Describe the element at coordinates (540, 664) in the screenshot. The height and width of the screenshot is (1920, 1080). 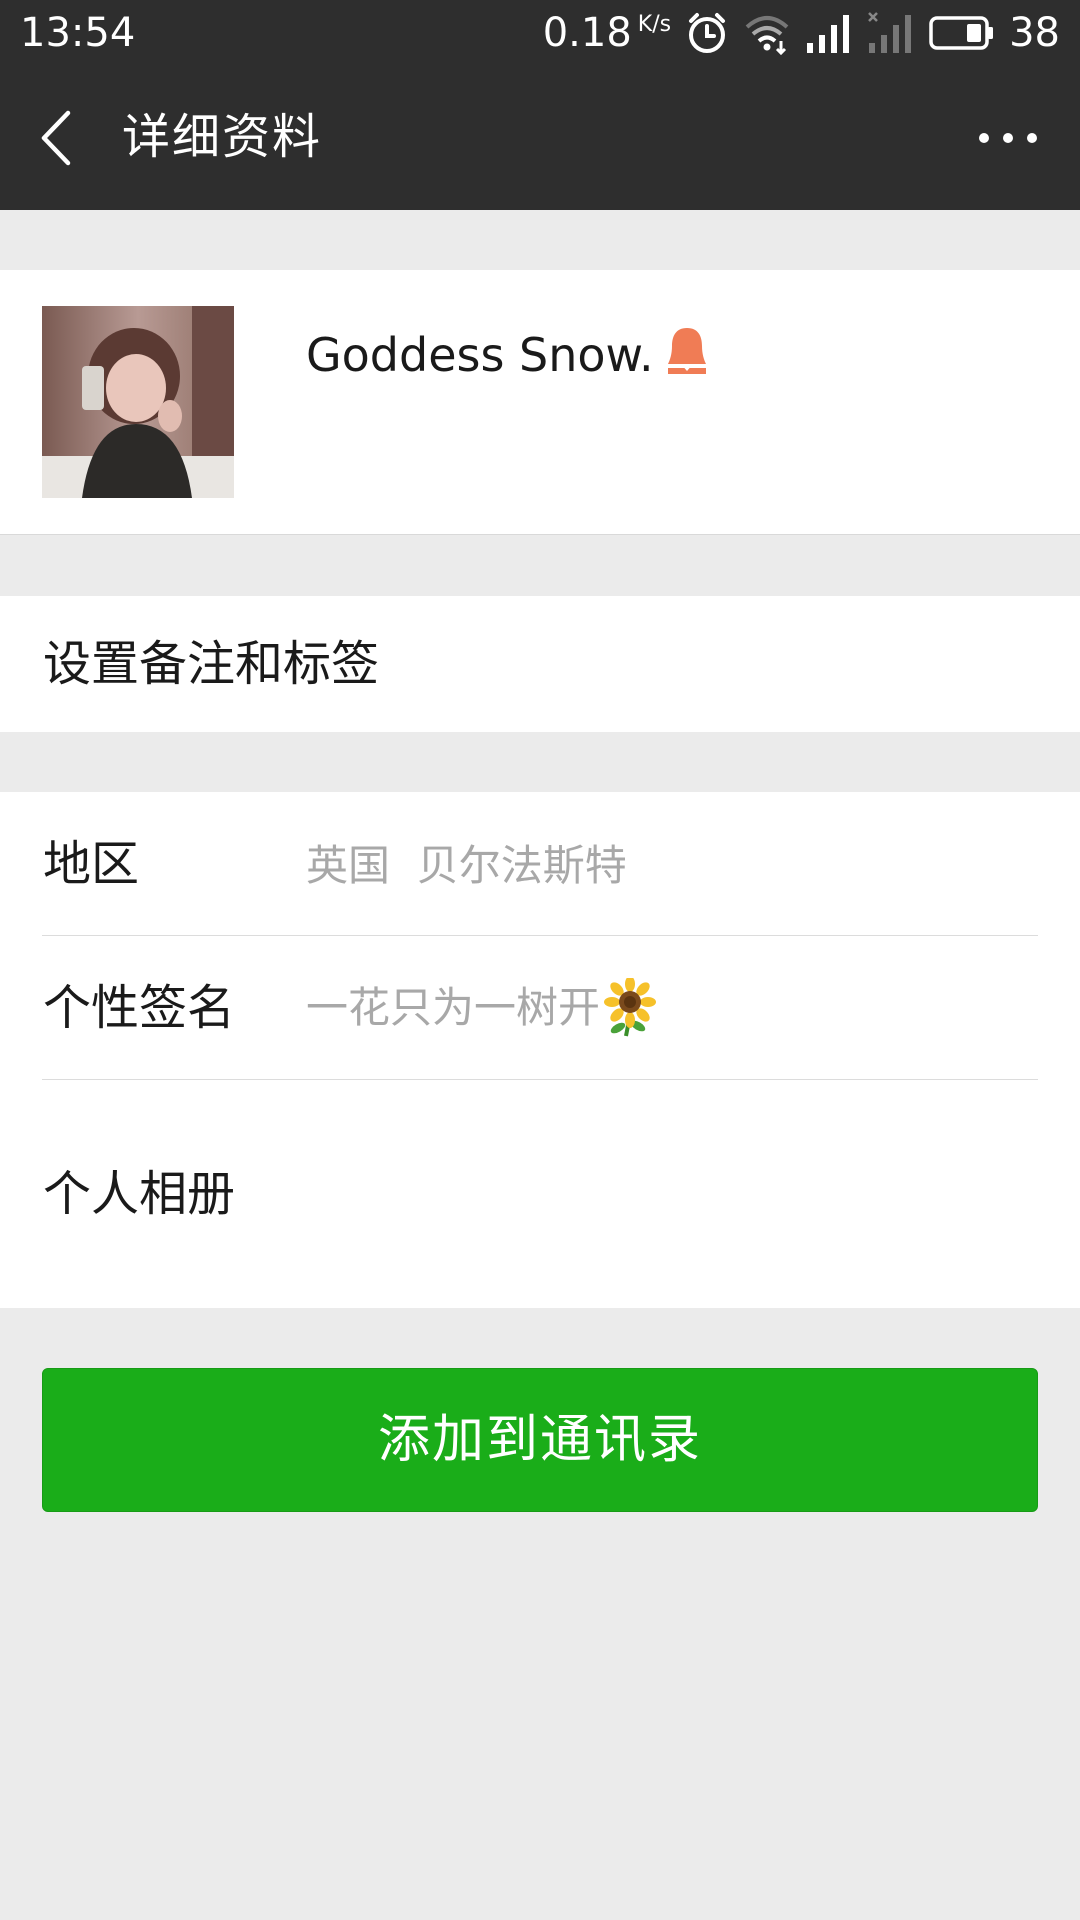
I see `set-remark-and-tags-row: 设置备注和标签` at that location.